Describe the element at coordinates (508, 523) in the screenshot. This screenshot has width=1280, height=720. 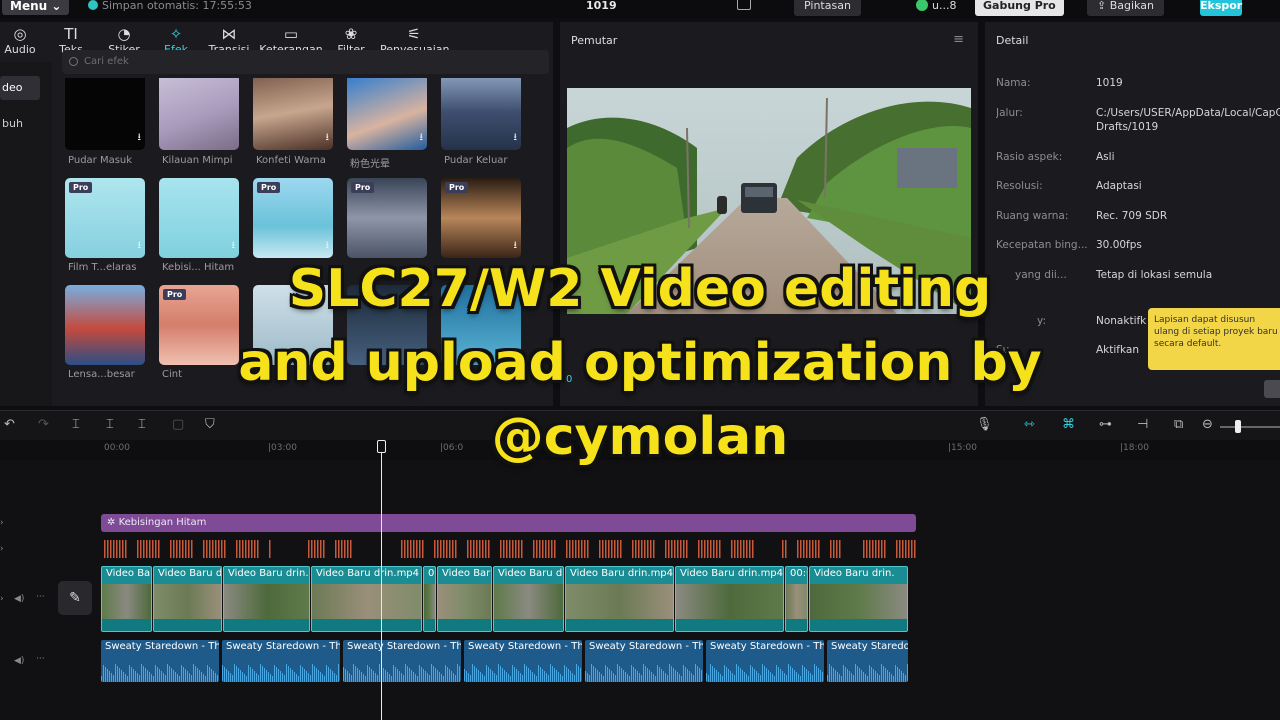
I see `effect-clip: ✲ Kebisingan Hitam` at that location.